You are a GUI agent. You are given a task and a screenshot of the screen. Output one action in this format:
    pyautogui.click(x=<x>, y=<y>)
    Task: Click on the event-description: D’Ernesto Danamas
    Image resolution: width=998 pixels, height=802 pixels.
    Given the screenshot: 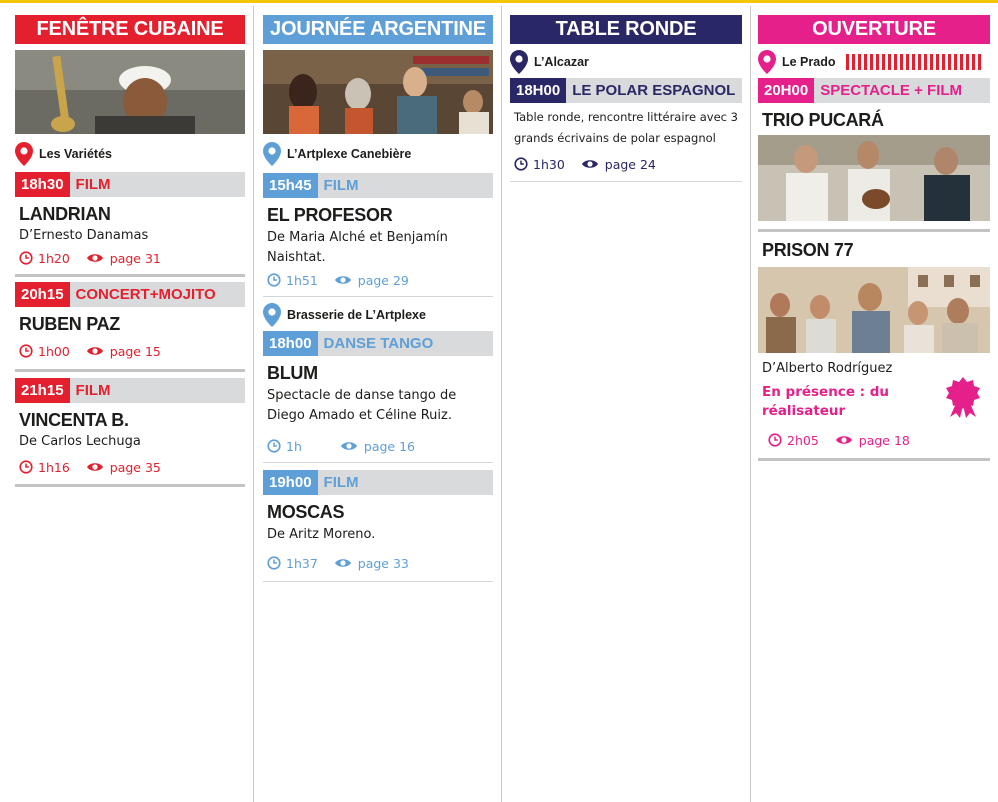 What is the action you would take?
    pyautogui.click(x=84, y=235)
    